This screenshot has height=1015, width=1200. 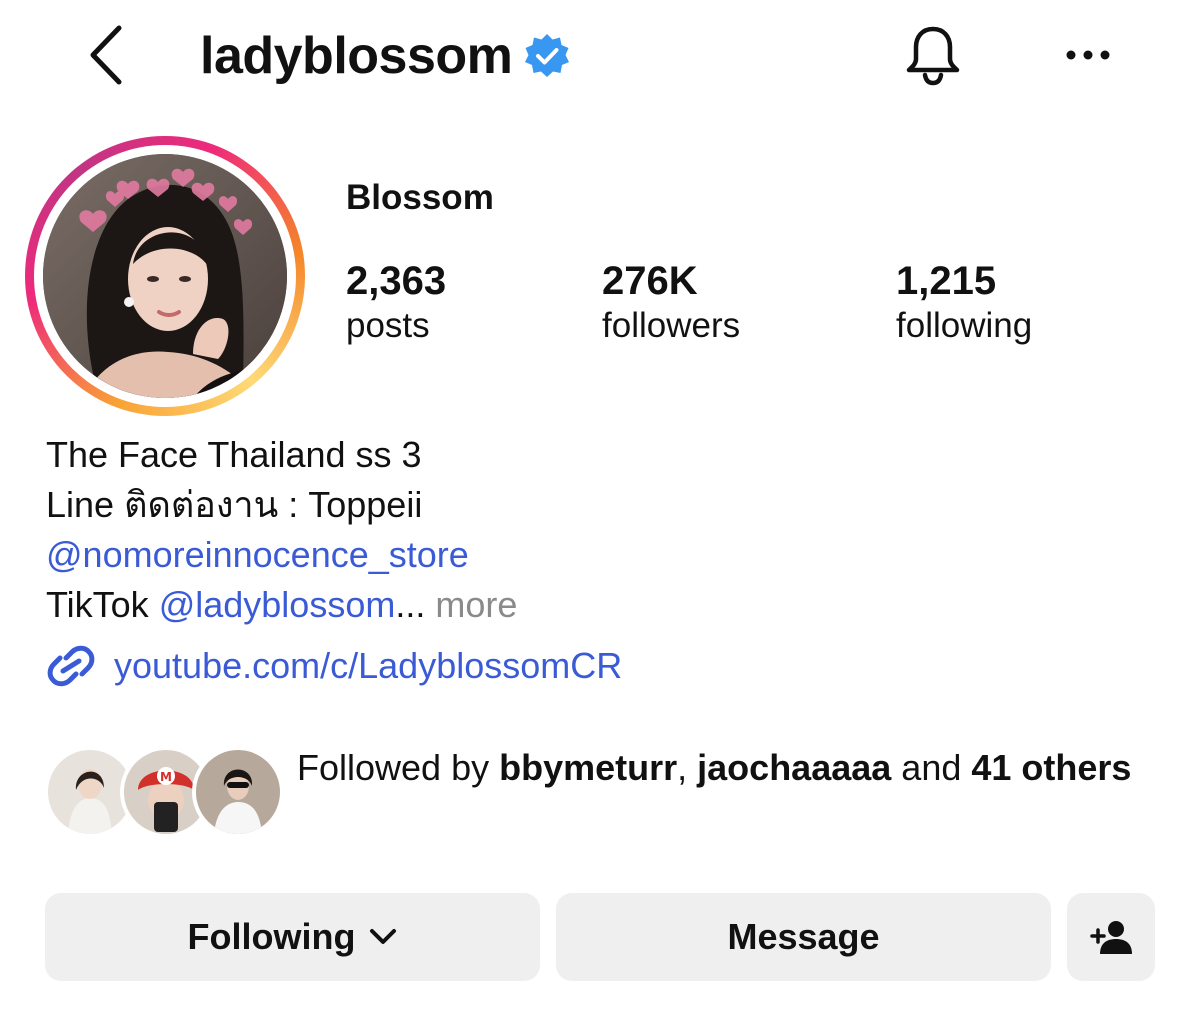 I want to click on followers-label: followers, so click(x=671, y=325).